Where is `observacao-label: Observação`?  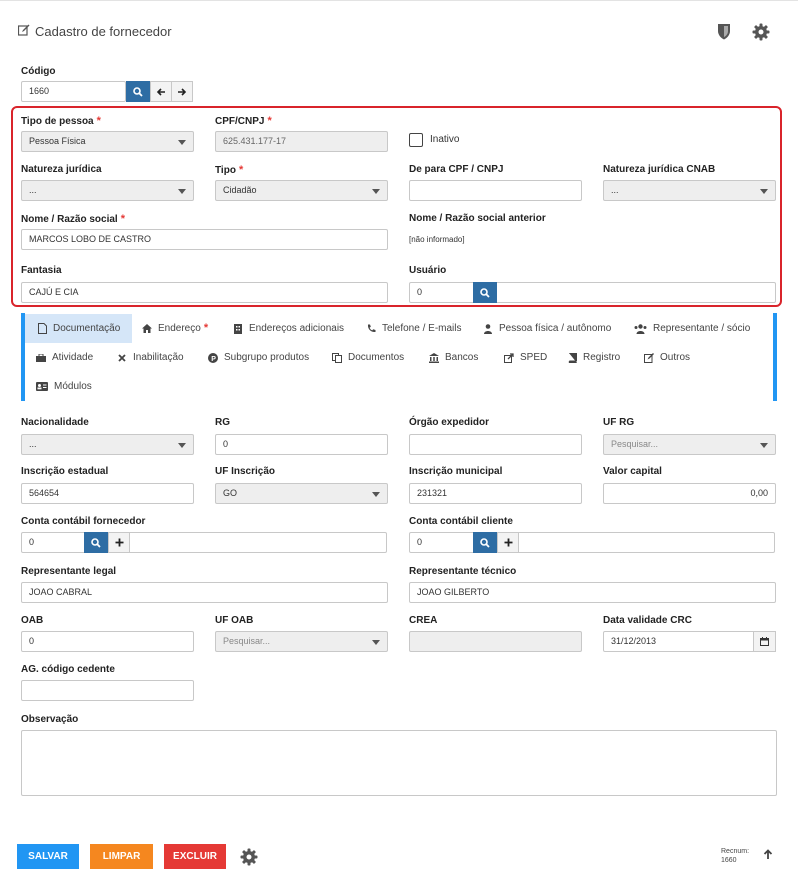 observacao-label: Observação is located at coordinates (50, 719).